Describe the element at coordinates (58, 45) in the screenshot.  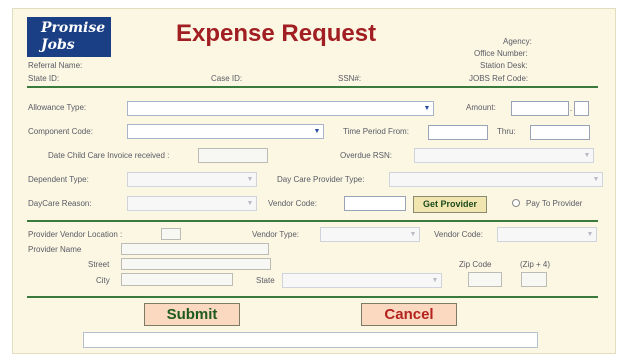
I see `logo-line-2: Jobs` at that location.